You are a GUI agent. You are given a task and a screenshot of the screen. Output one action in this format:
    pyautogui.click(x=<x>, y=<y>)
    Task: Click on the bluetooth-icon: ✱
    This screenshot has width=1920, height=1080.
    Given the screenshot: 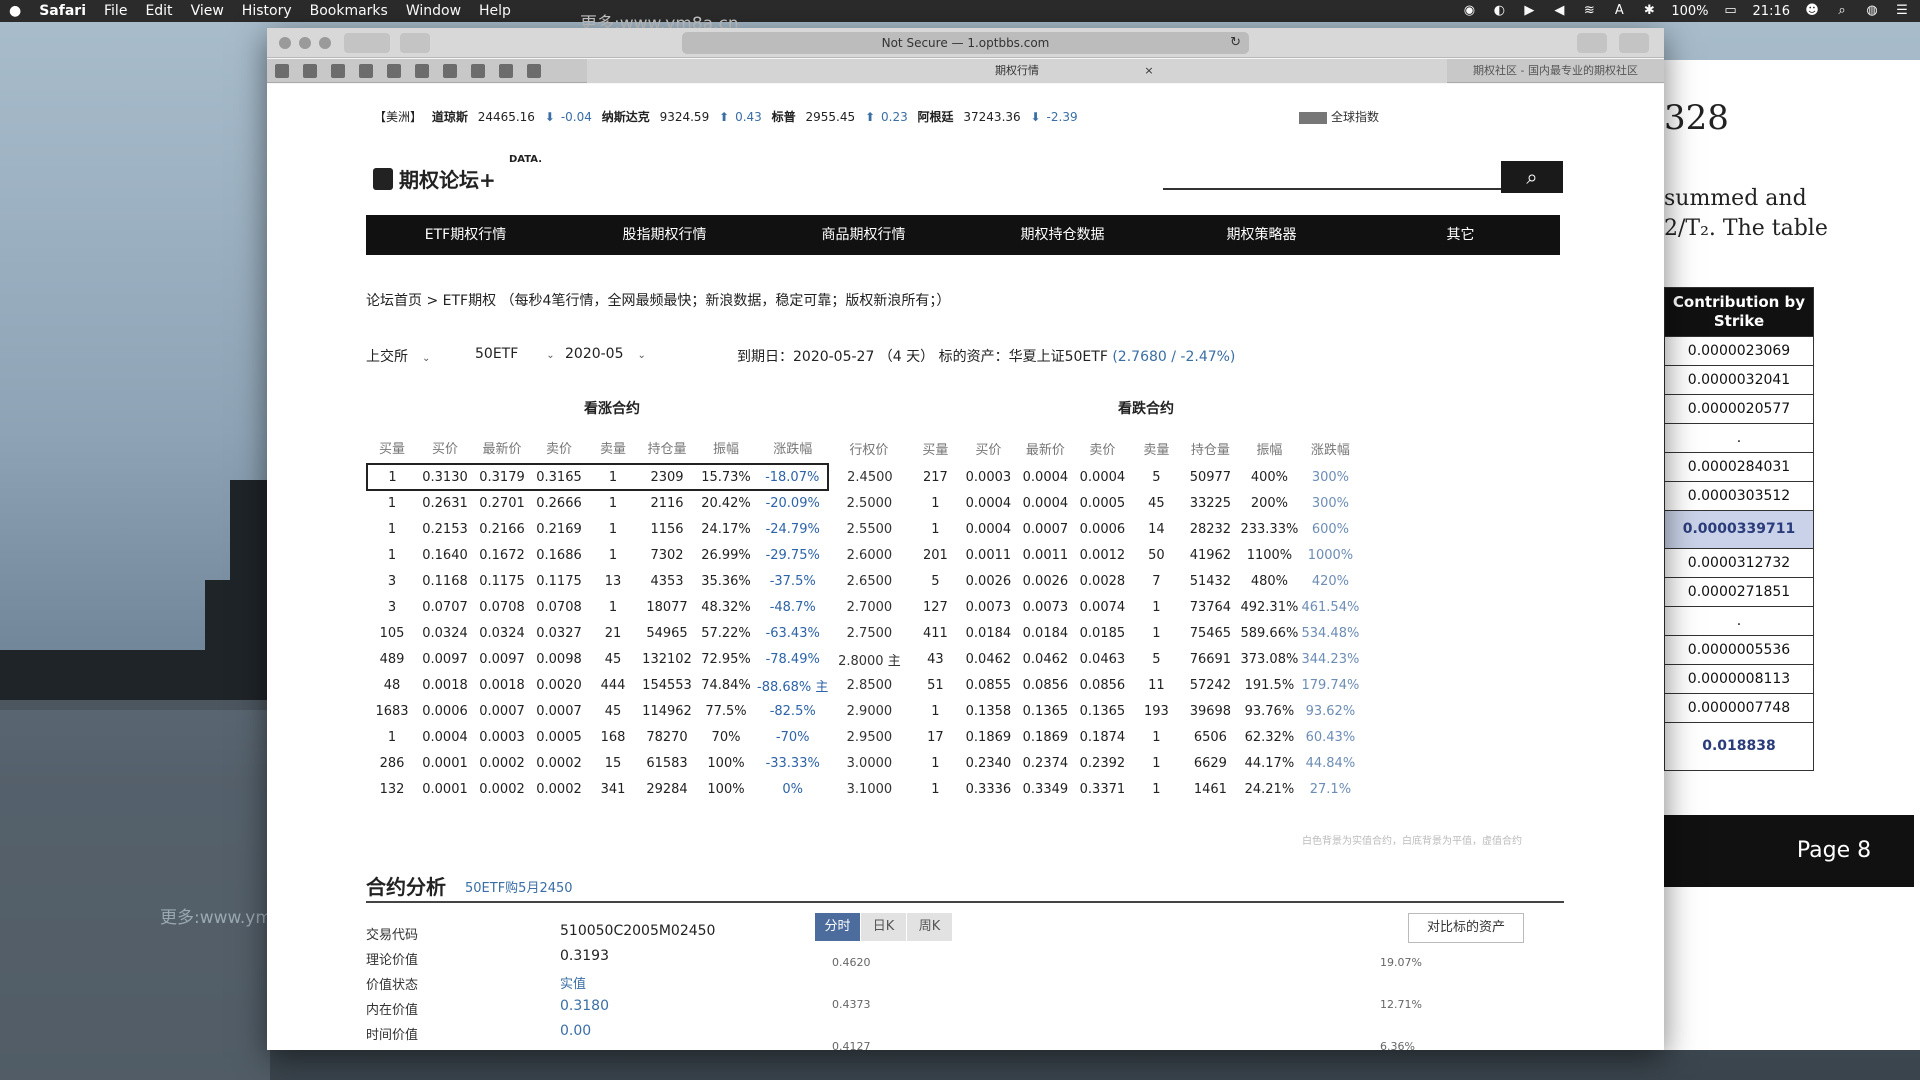 What is the action you would take?
    pyautogui.click(x=1649, y=11)
    